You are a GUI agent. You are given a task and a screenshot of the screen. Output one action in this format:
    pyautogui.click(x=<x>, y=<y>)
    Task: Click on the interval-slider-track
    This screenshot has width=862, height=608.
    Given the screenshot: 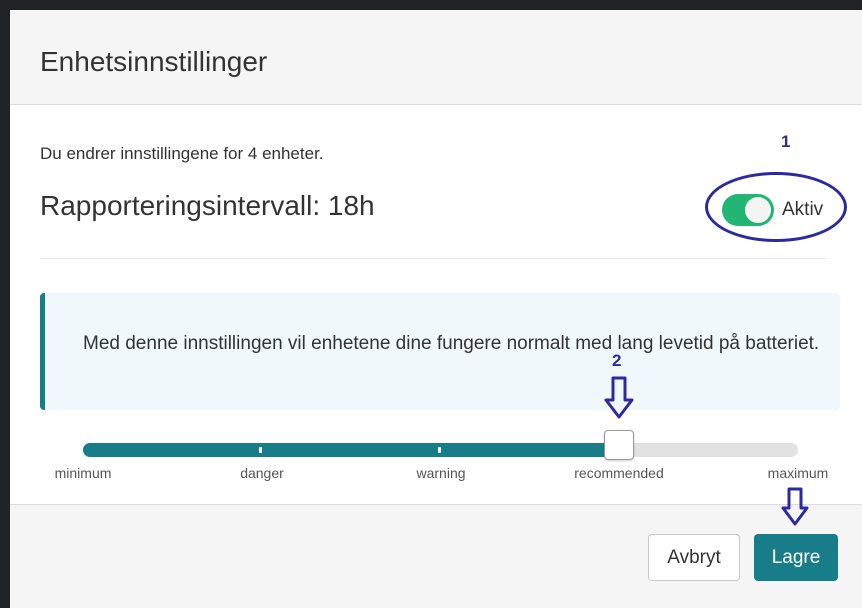 What is the action you would take?
    pyautogui.click(x=440, y=450)
    